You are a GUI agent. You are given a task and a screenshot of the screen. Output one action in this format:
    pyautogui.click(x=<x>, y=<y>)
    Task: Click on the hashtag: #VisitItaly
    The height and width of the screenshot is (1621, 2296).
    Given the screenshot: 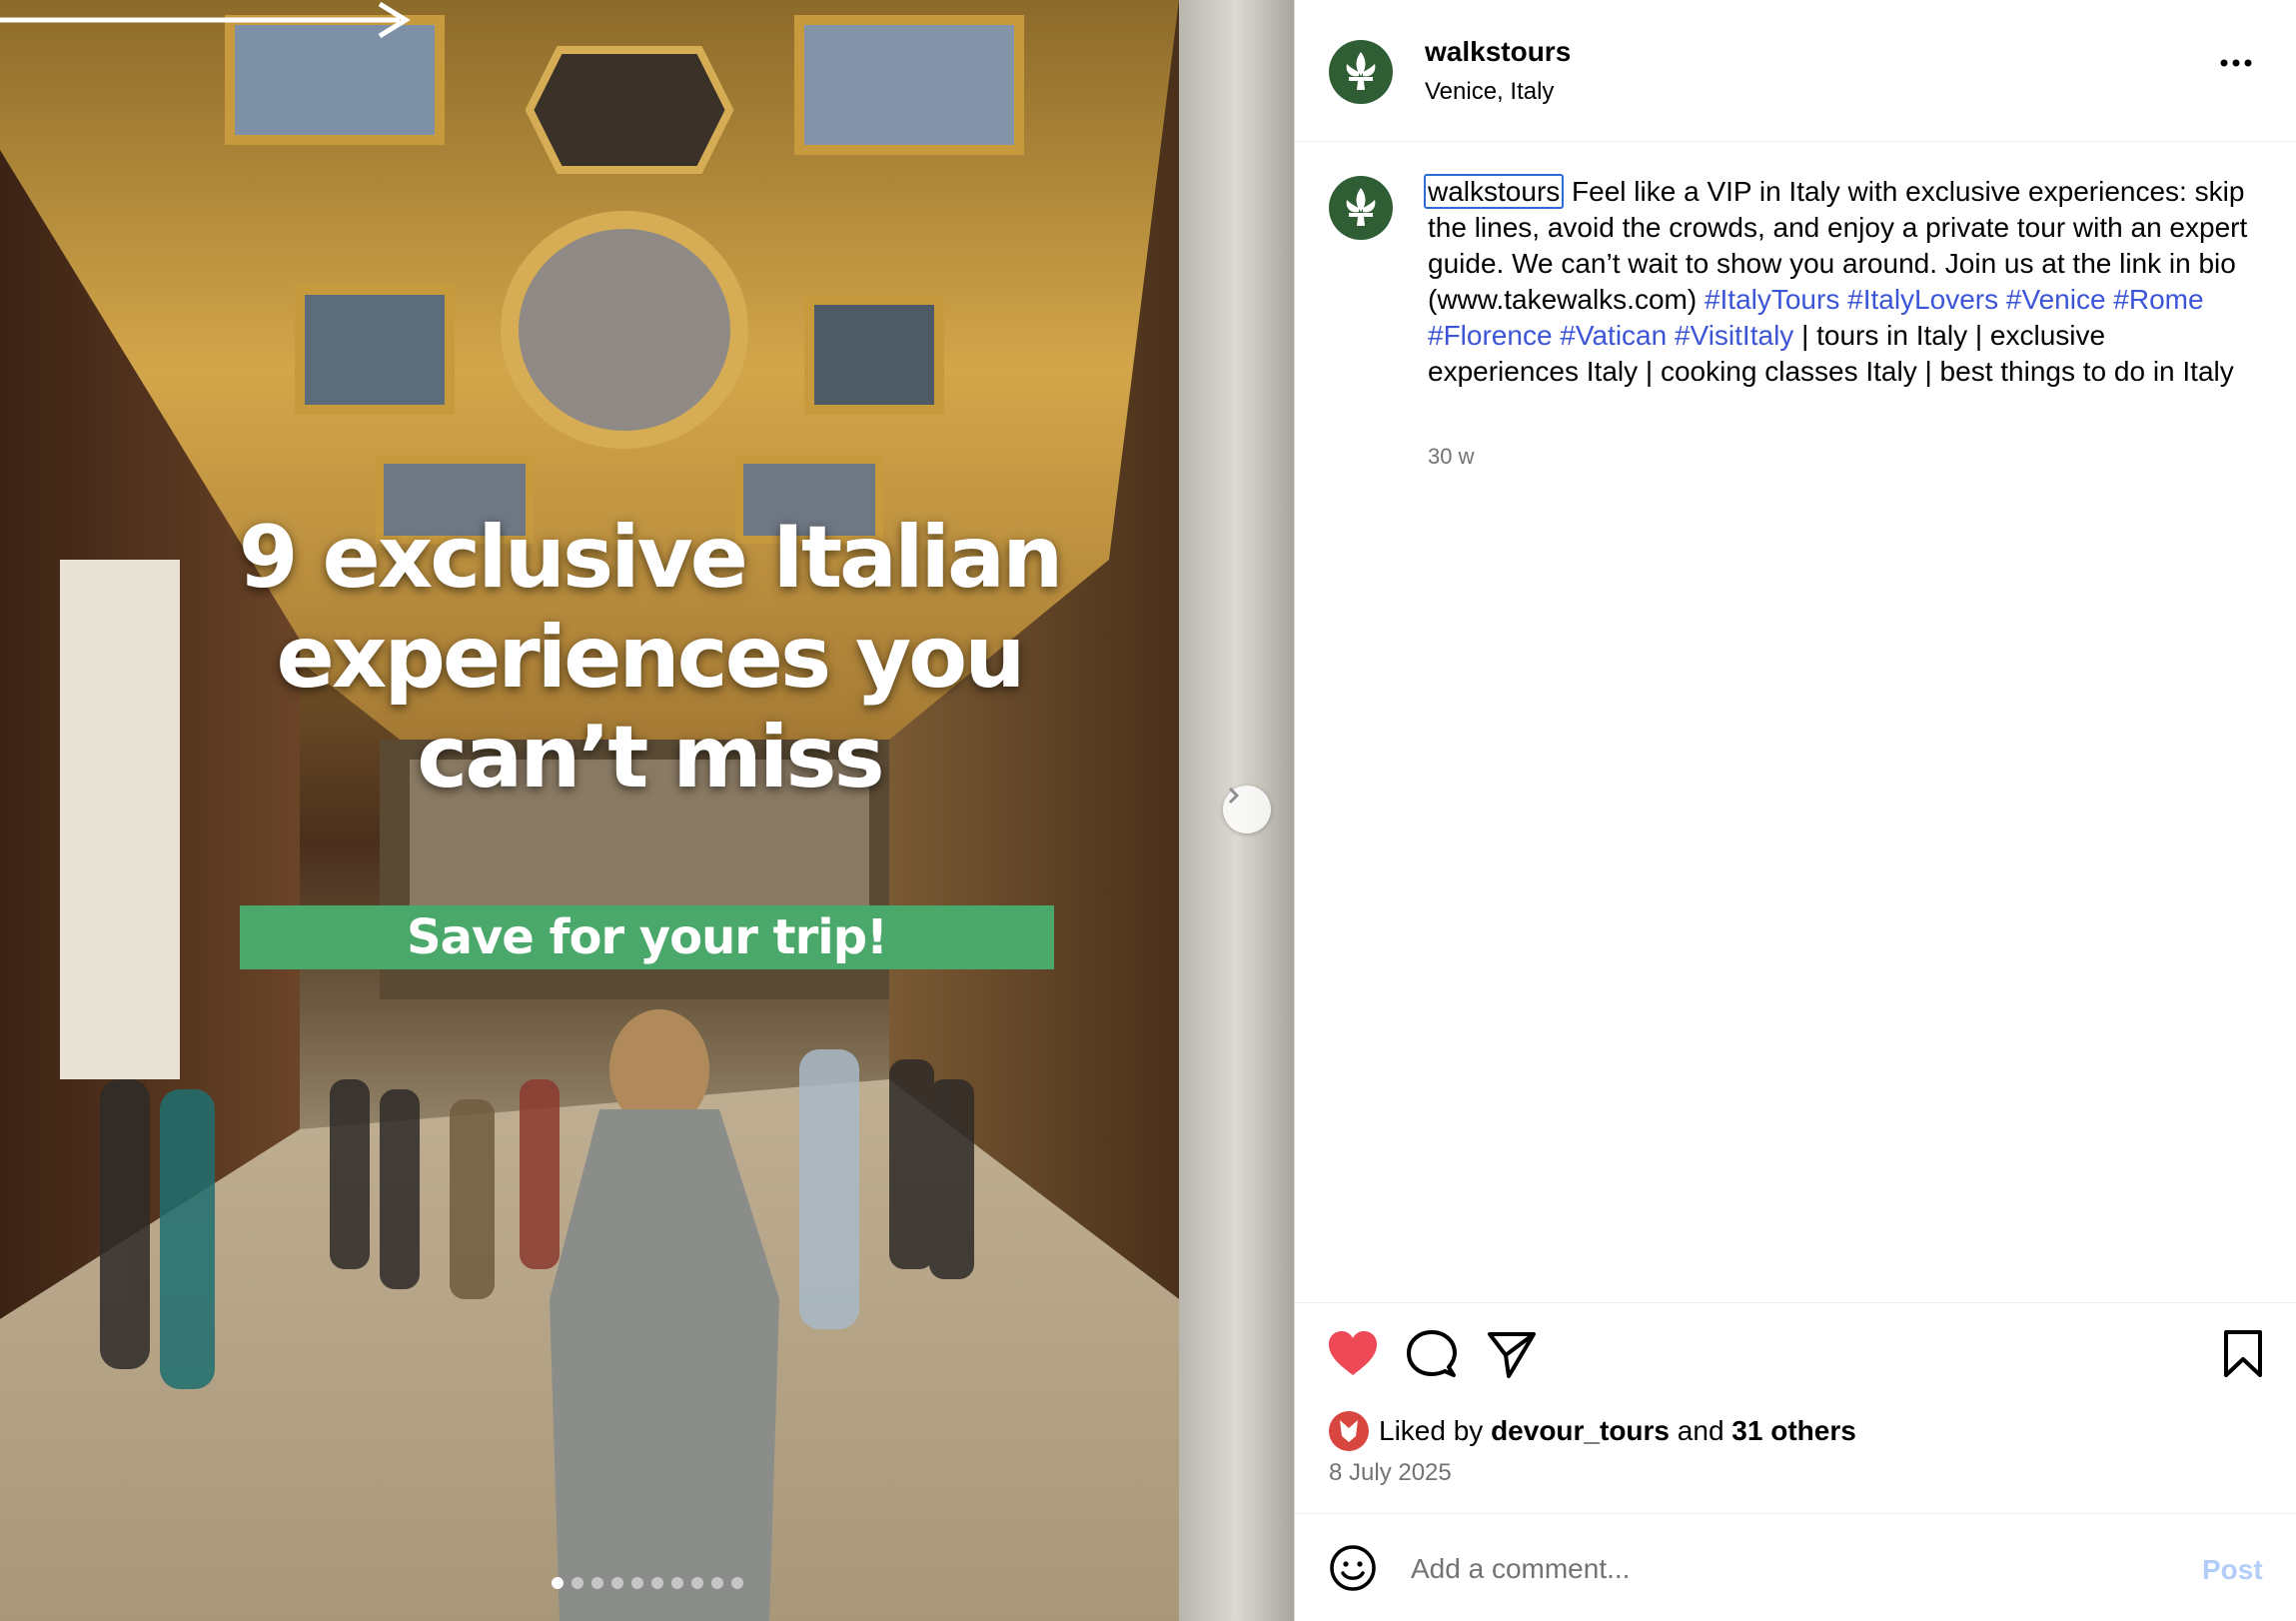 What is the action you would take?
    pyautogui.click(x=1734, y=335)
    